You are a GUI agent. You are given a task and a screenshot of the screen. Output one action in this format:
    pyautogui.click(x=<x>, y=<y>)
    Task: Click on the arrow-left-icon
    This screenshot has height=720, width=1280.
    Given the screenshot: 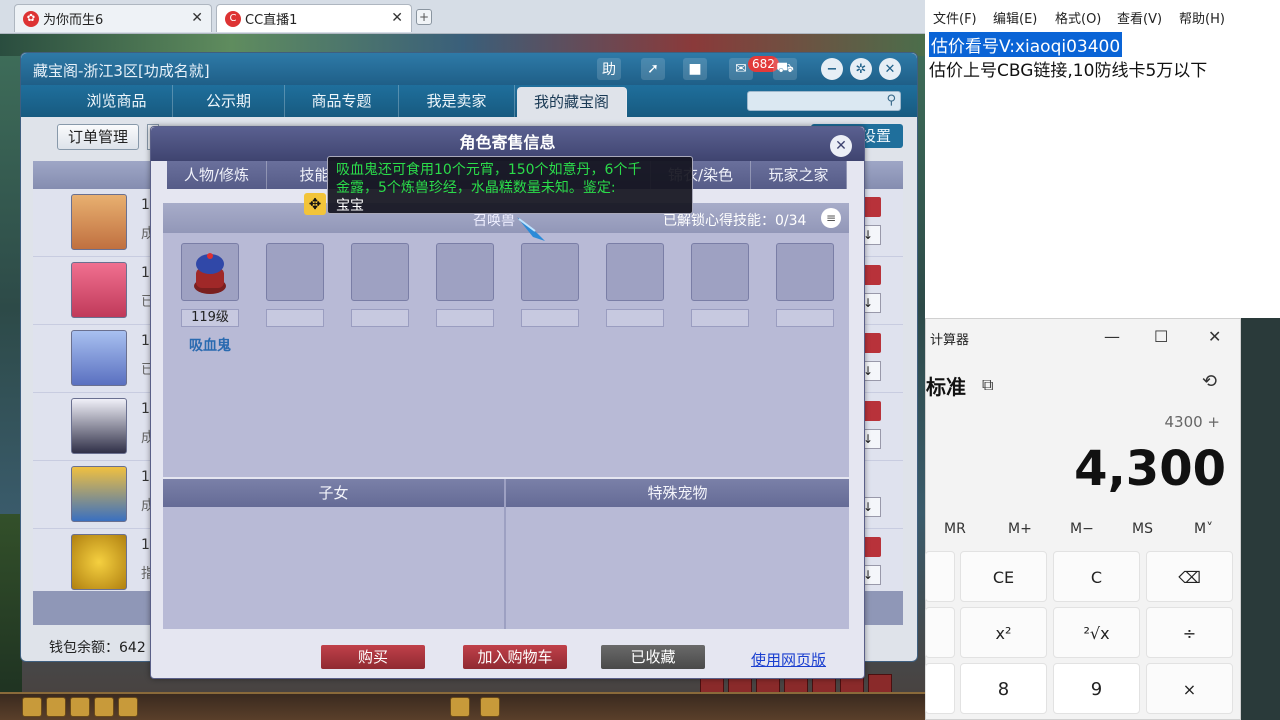 What is the action you would take?
    pyautogui.click(x=32, y=707)
    